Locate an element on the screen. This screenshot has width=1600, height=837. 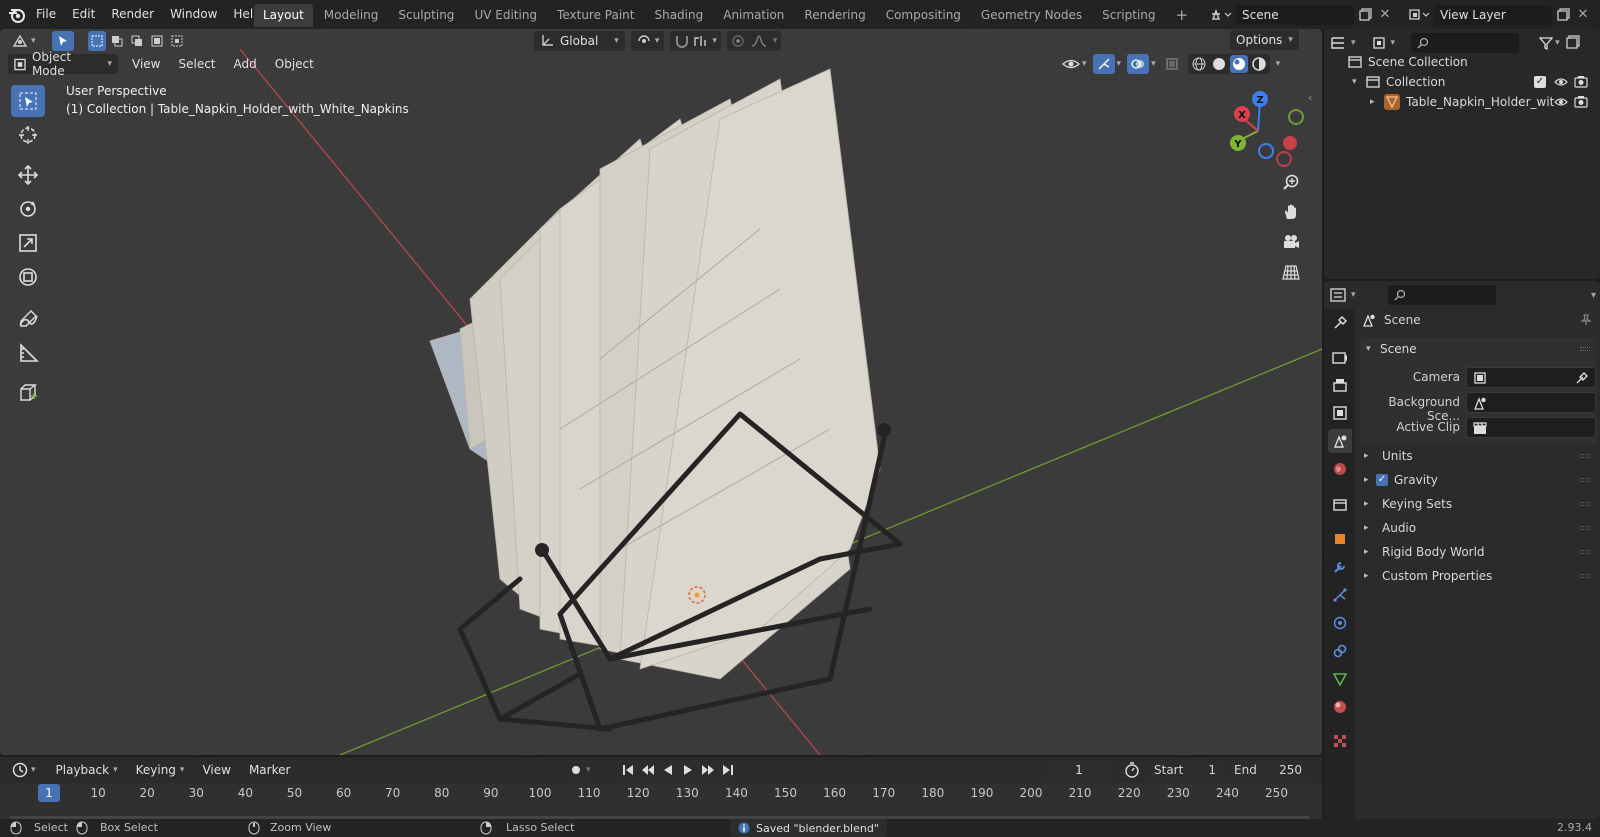
scene-name-field: Scene is located at coordinates (1295, 14).